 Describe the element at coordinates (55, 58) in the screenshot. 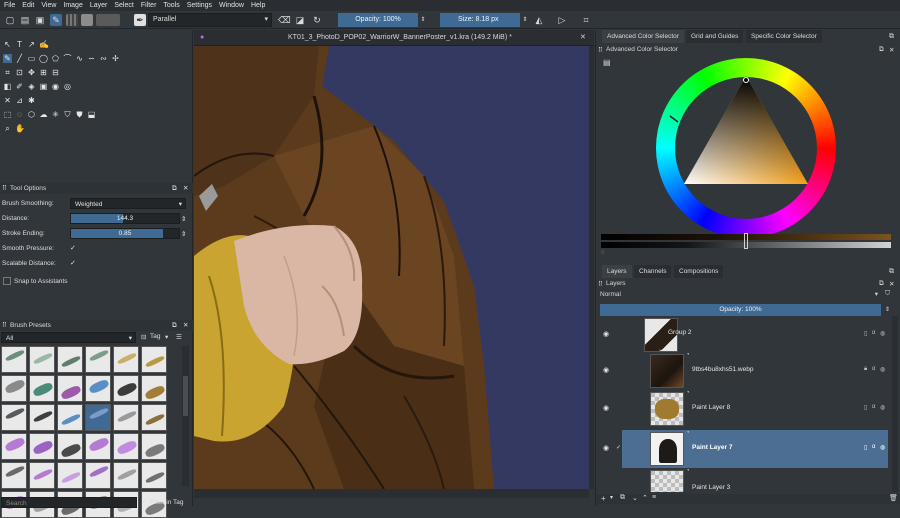

I see `polygon-tool-icon: ⬠` at that location.